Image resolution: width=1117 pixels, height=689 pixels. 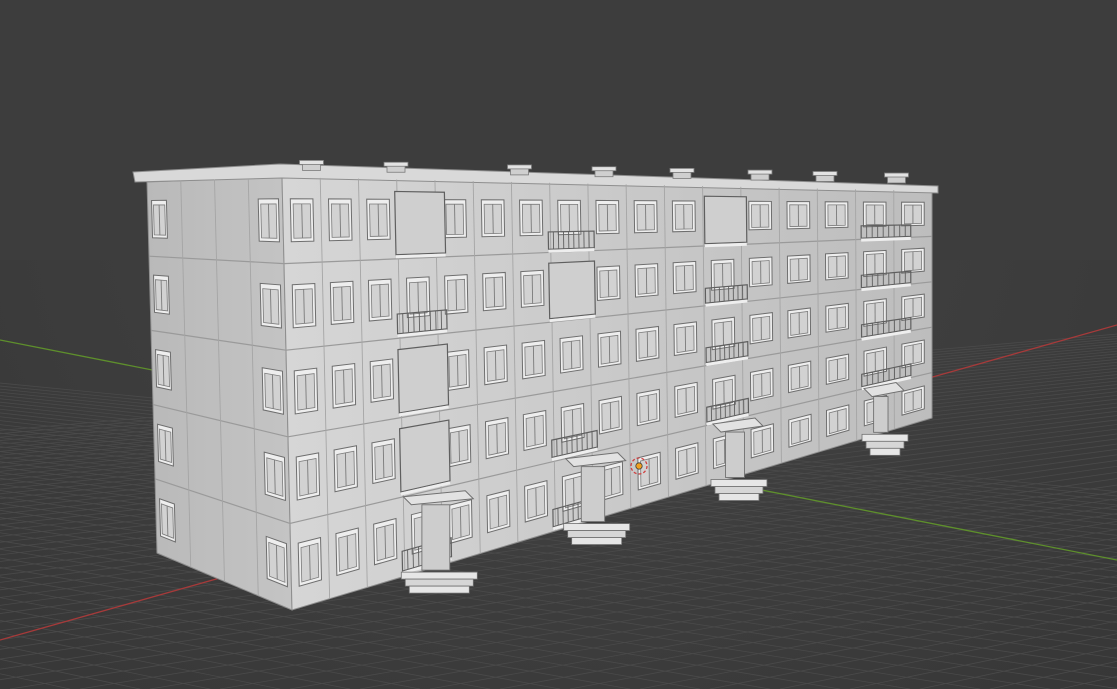 I want to click on origin-dot, so click(x=639, y=466).